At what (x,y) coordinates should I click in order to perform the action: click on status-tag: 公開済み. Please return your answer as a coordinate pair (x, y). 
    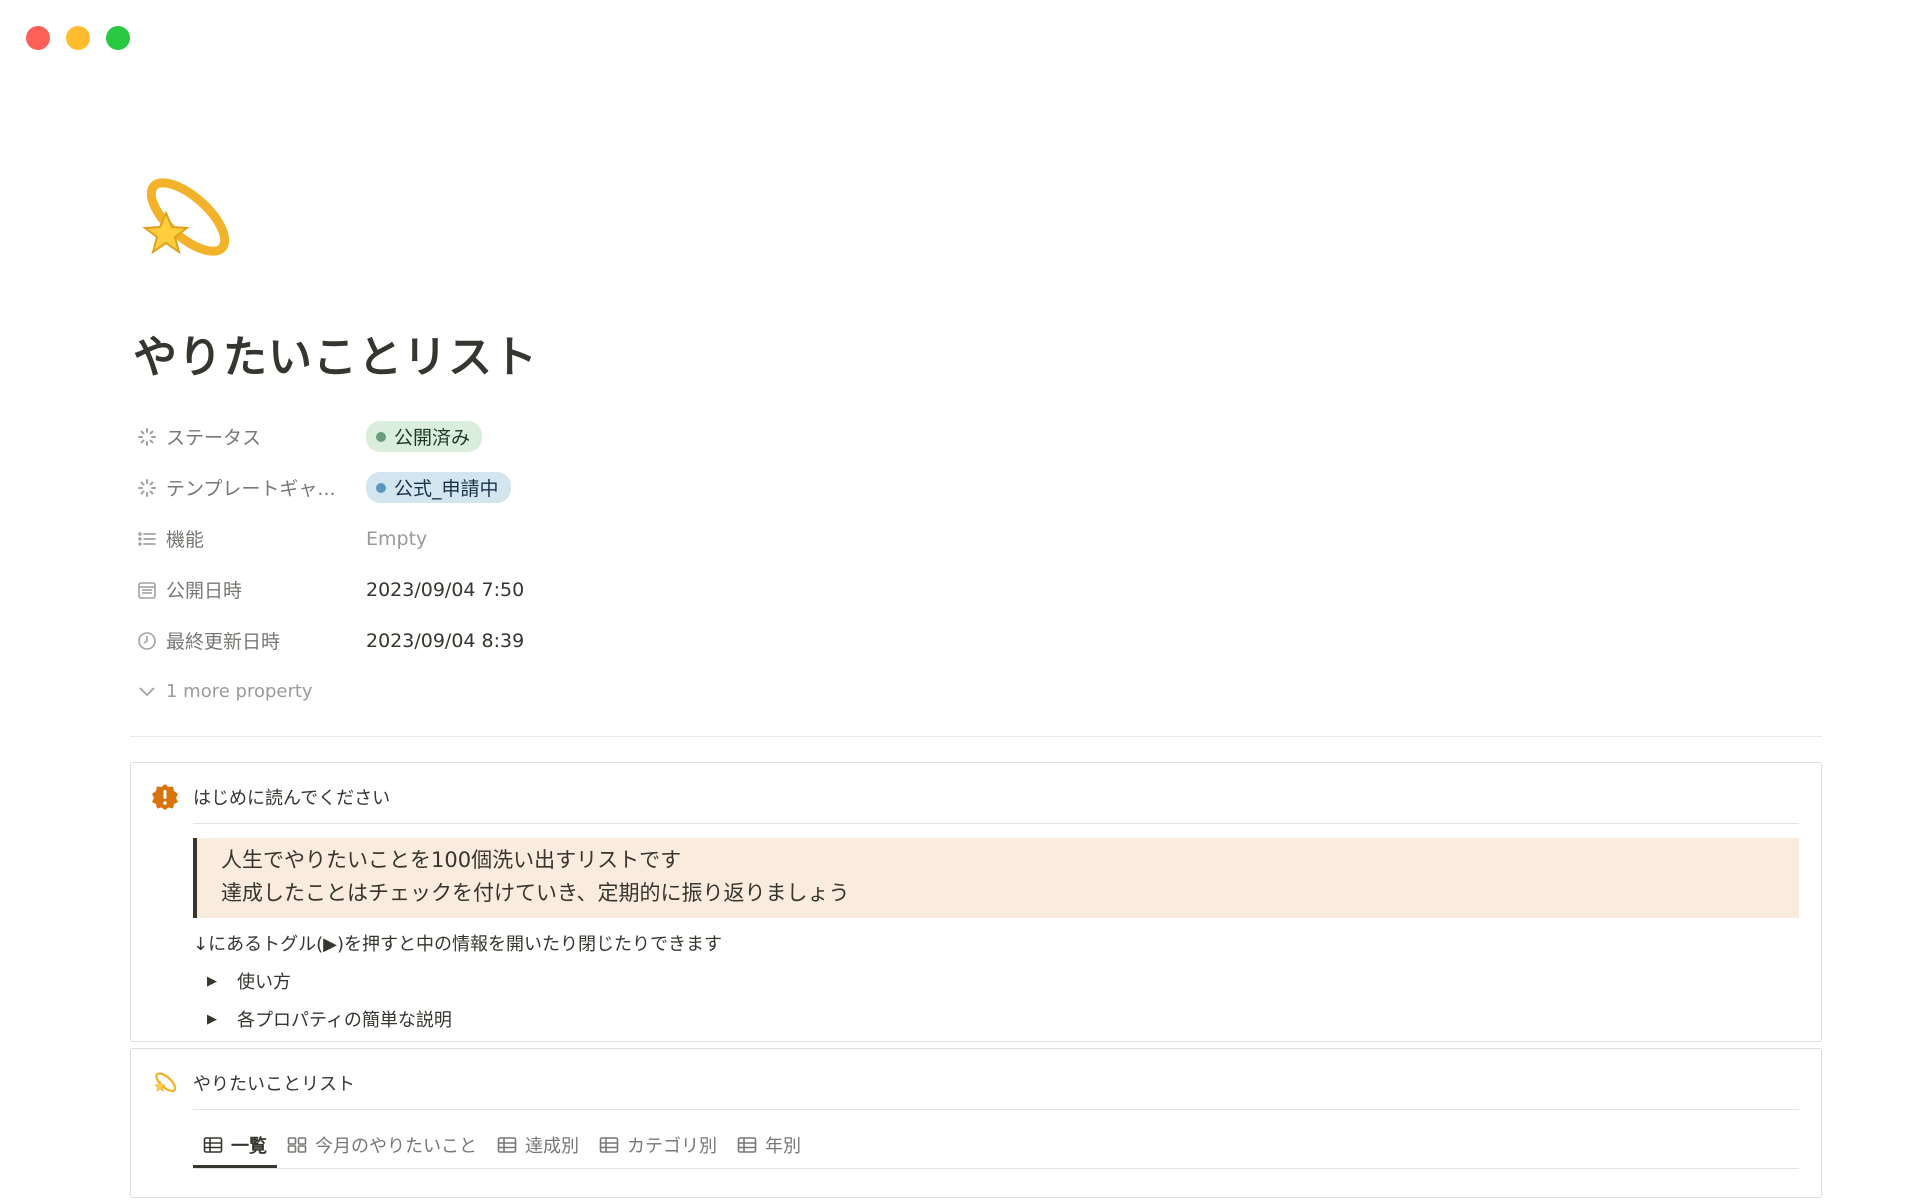
    Looking at the image, I should click on (424, 436).